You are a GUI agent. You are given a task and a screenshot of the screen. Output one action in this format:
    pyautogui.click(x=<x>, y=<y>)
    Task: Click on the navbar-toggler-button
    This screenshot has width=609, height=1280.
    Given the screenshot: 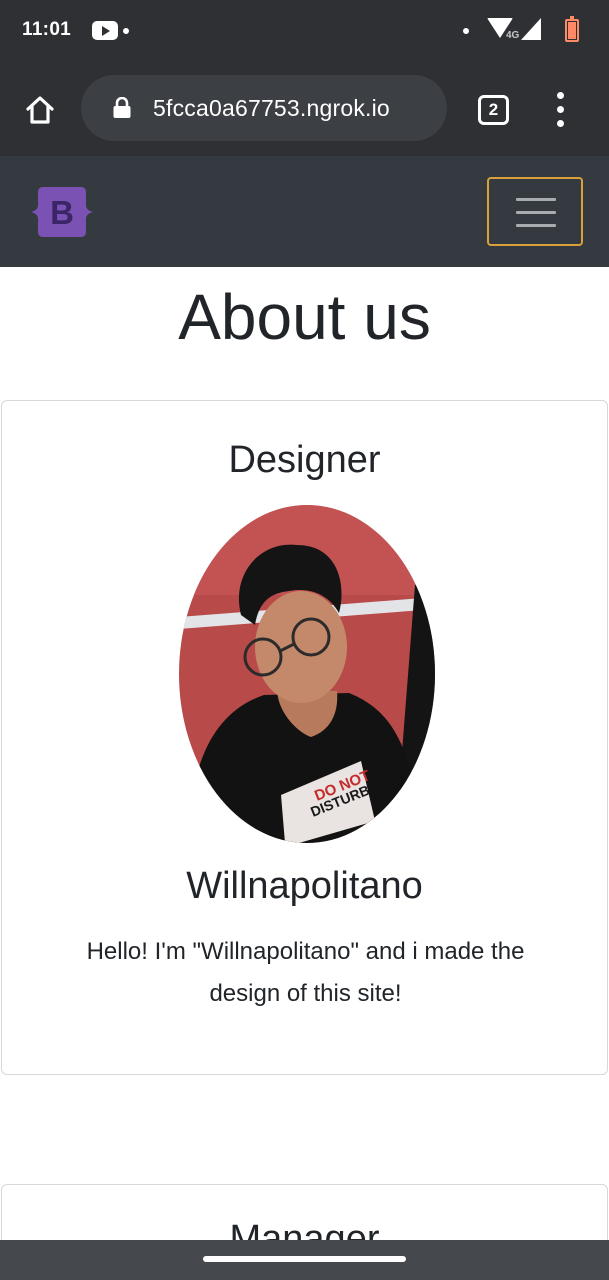 What is the action you would take?
    pyautogui.click(x=535, y=211)
    